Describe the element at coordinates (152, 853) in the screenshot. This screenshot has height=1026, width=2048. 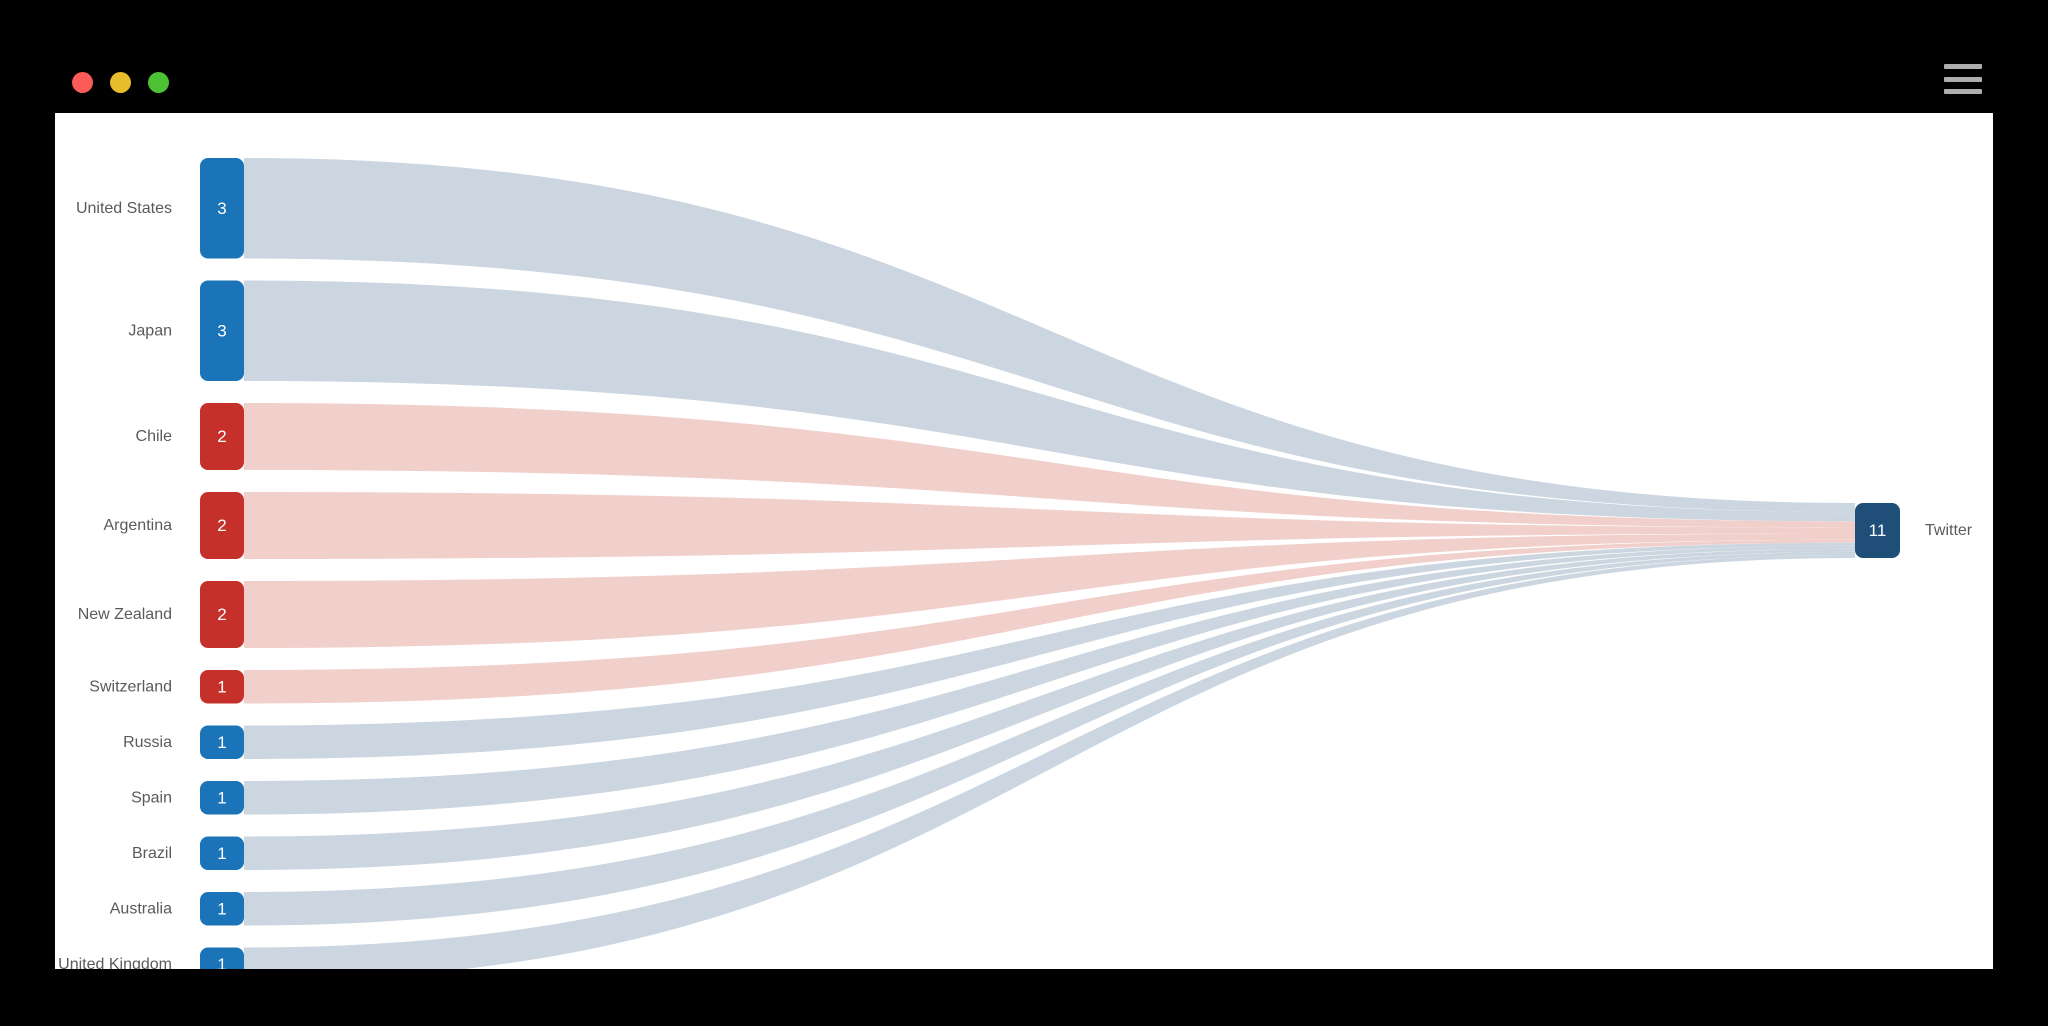
I see `sankey-node-label: Brazil` at that location.